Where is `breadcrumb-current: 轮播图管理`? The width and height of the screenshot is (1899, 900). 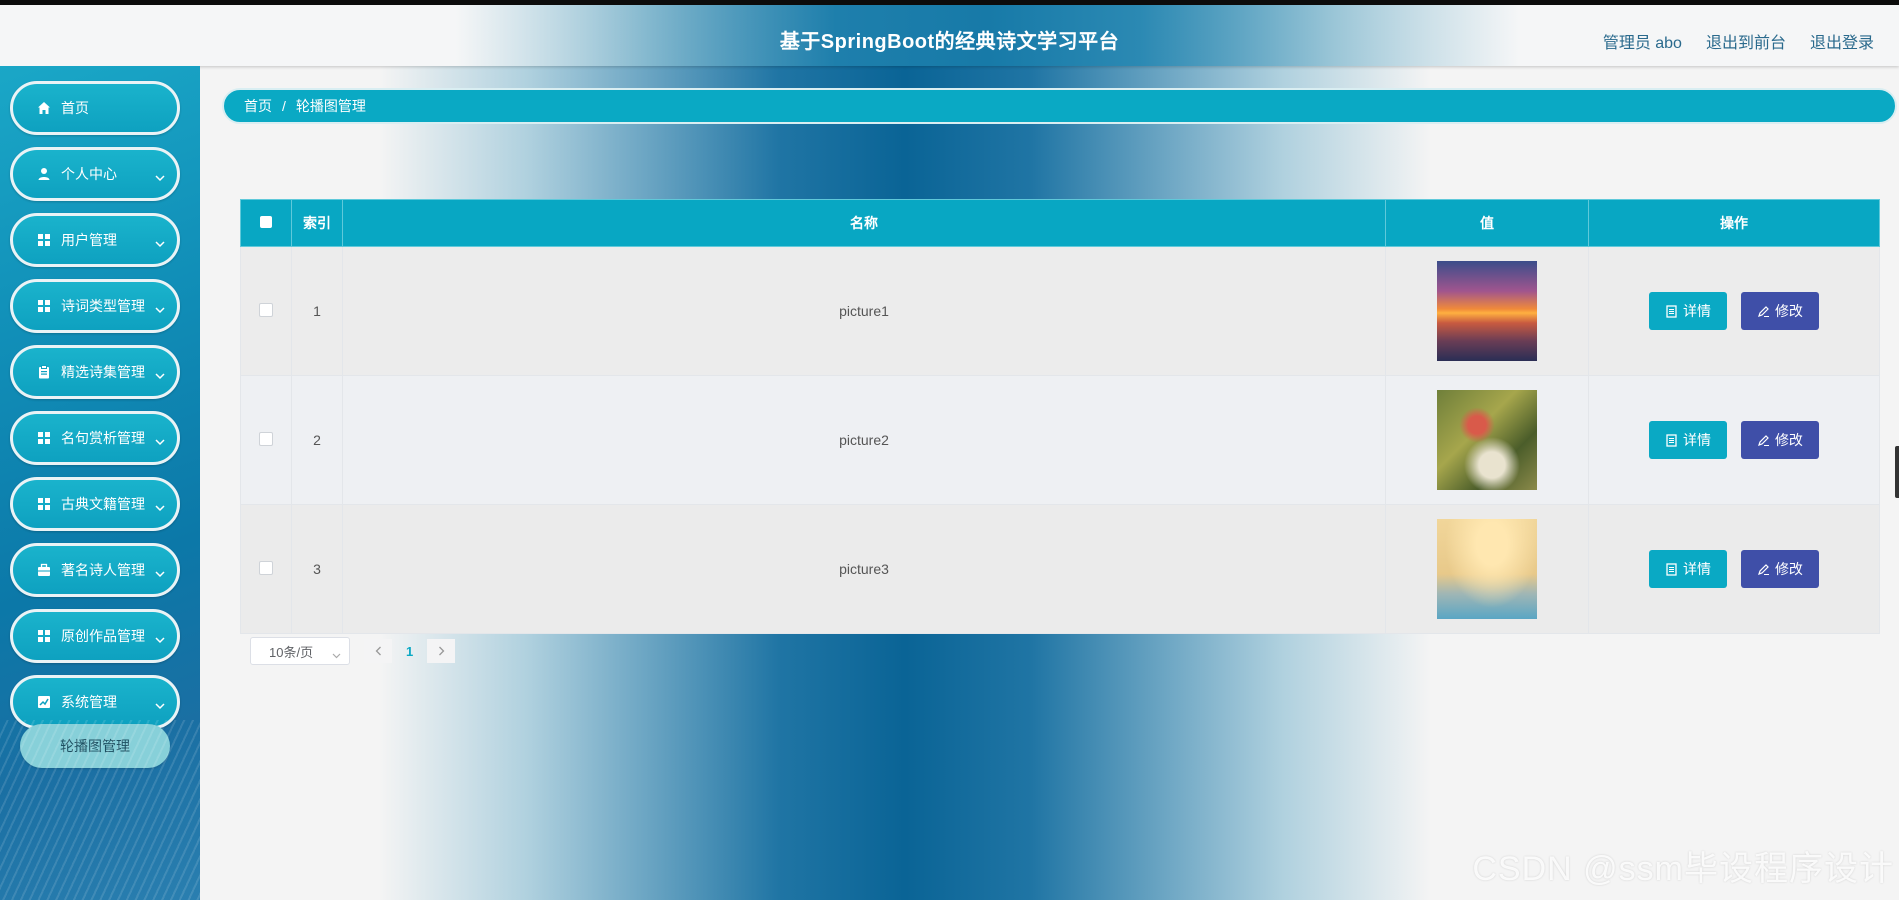 breadcrumb-current: 轮播图管理 is located at coordinates (330, 106).